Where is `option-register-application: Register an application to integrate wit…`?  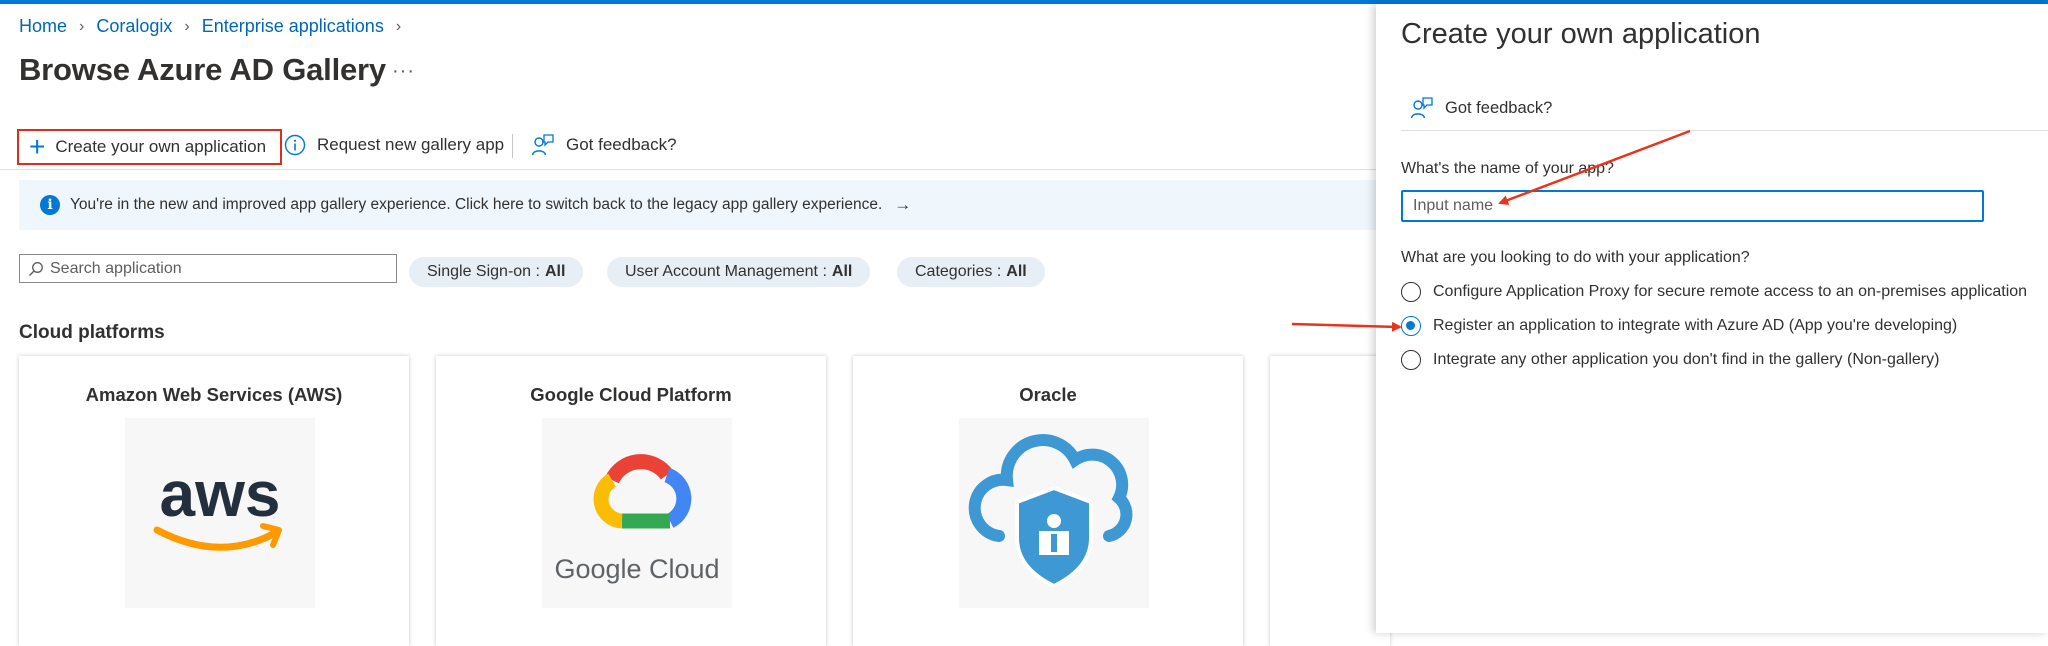 option-register-application: Register an application to integrate wit… is located at coordinates (1679, 326).